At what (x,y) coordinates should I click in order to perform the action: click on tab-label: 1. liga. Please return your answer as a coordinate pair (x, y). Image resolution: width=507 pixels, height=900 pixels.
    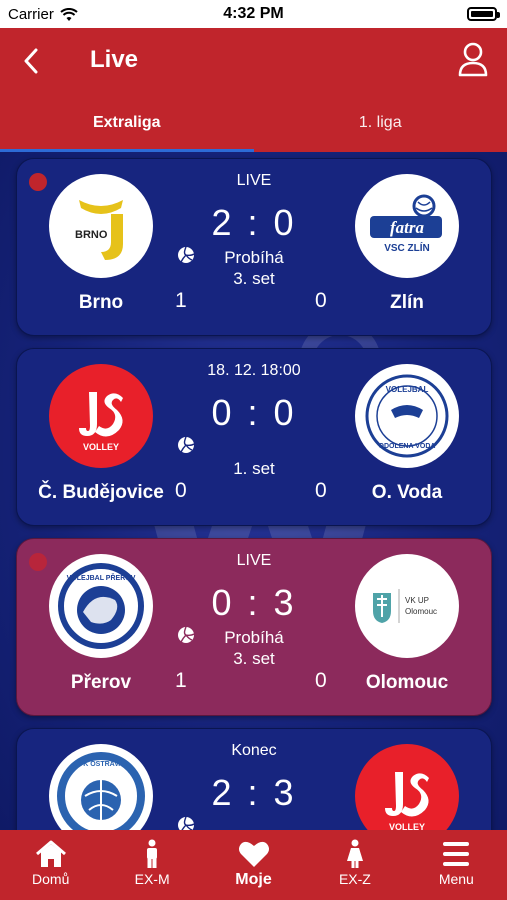
    Looking at the image, I should click on (380, 122).